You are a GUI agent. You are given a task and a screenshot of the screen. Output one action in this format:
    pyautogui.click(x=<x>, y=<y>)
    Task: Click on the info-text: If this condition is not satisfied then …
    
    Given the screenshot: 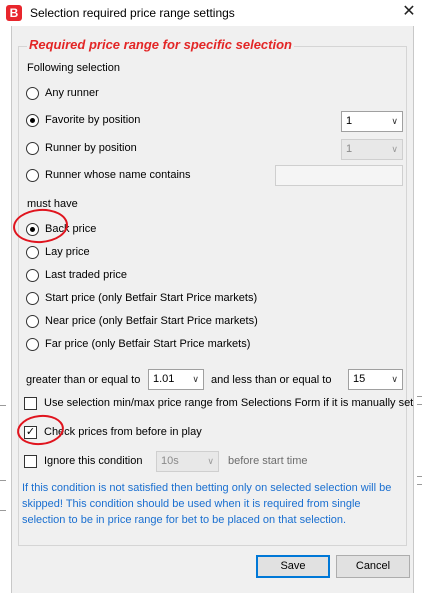 What is the action you would take?
    pyautogui.click(x=207, y=504)
    